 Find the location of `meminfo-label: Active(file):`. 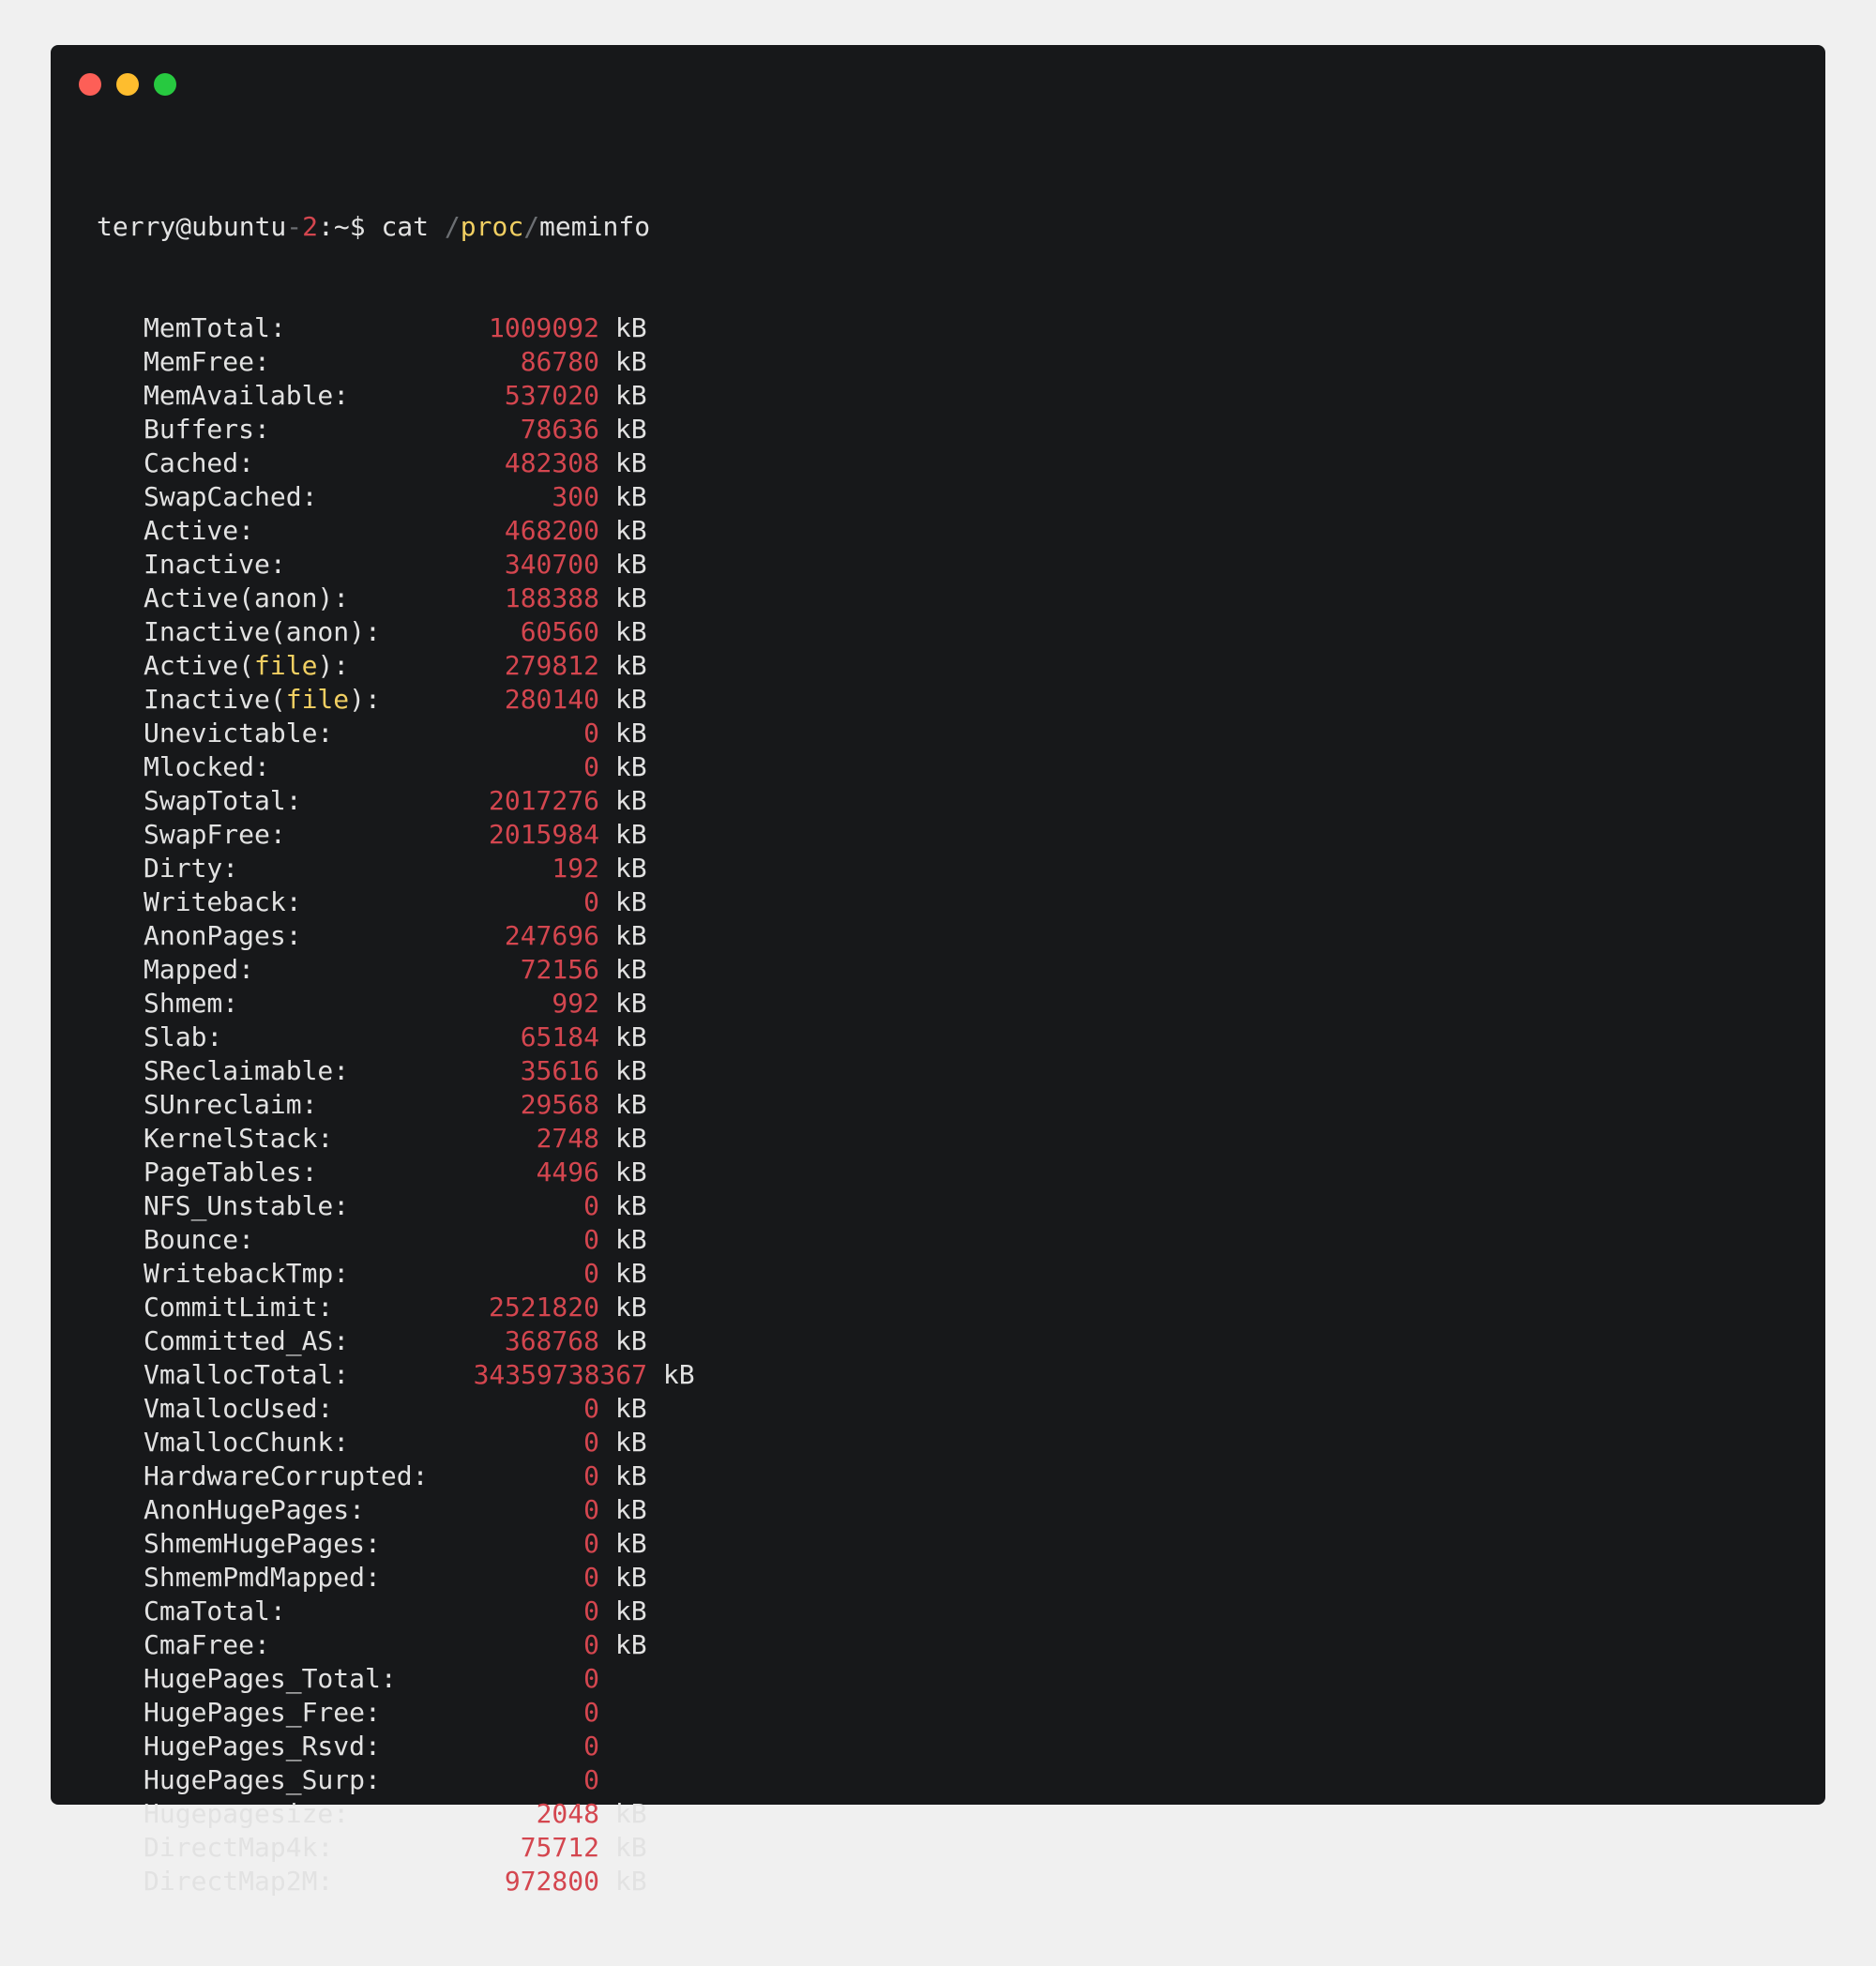

meminfo-label: Active(file): is located at coordinates (285, 666).